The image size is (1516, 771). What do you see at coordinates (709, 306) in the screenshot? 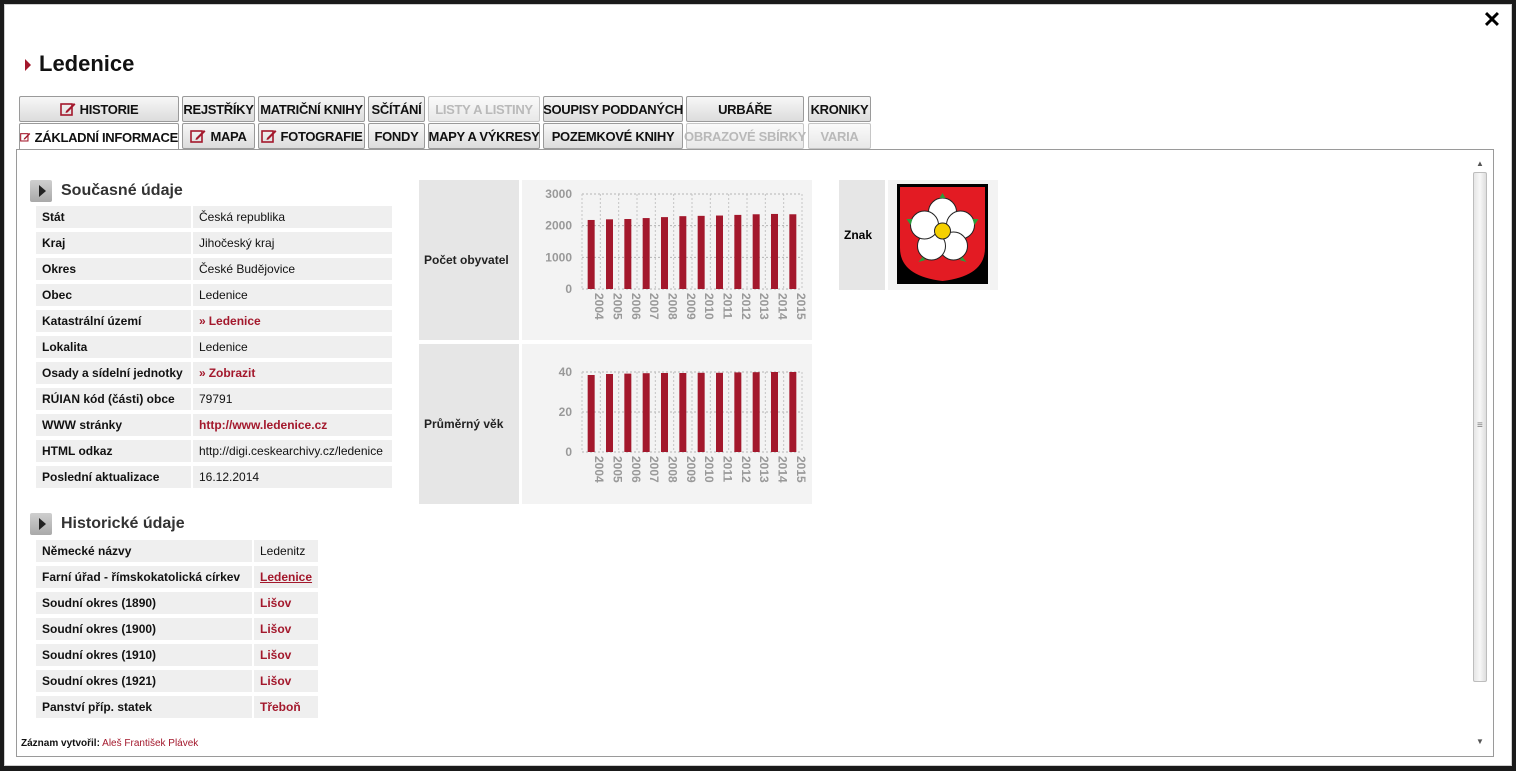
I see `x-tick-label: 2010` at bounding box center [709, 306].